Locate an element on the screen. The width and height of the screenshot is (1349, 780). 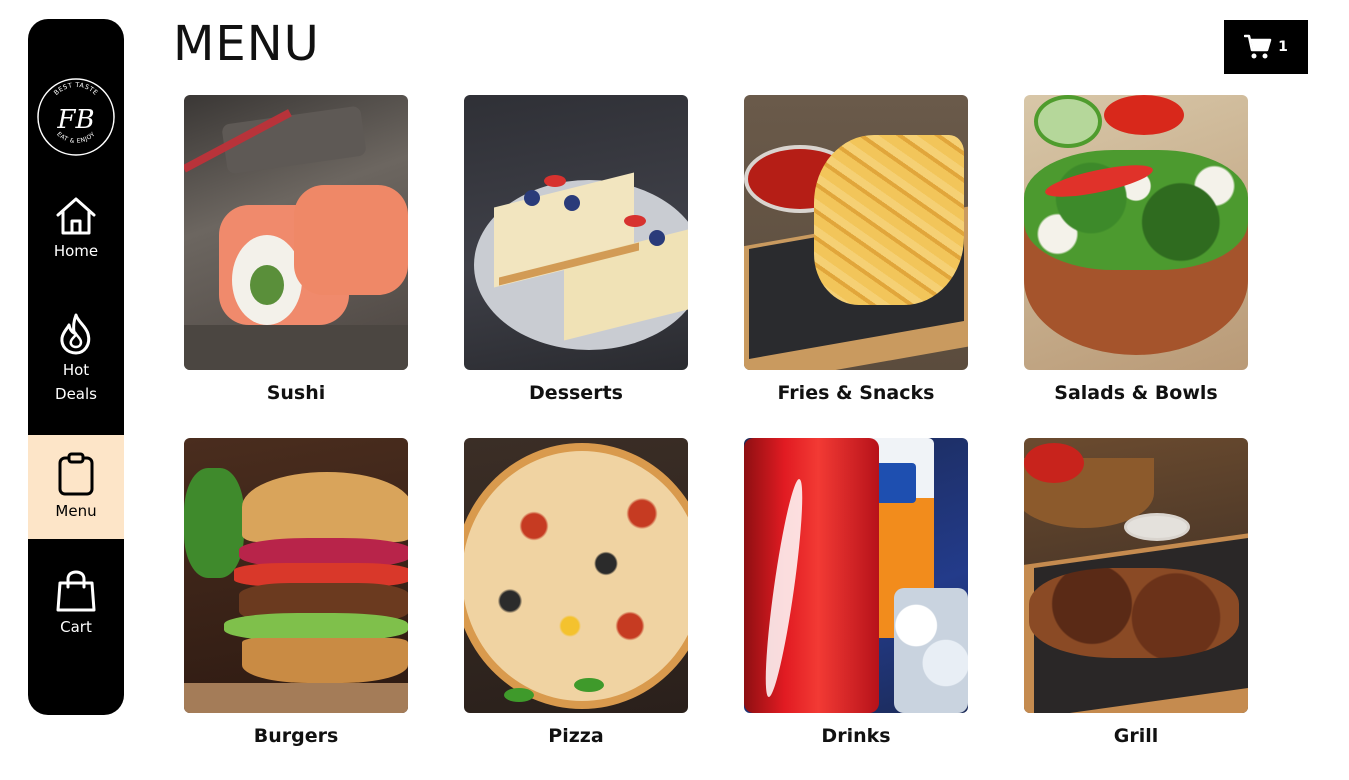
sidebar-item-hot-deals: Hot Deals is located at coordinates (76, 372).